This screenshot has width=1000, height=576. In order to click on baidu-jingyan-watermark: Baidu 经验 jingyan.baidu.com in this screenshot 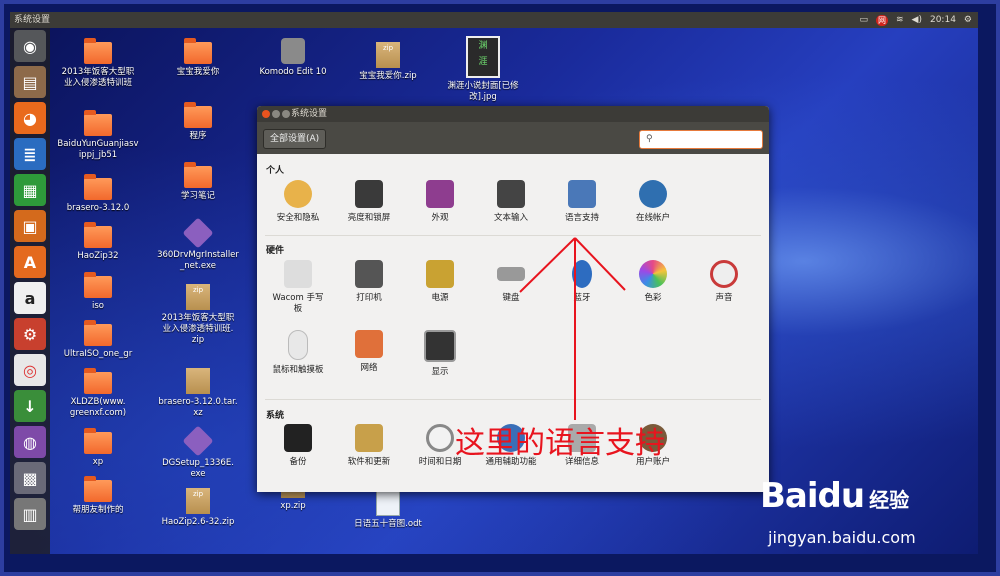, I will do `click(838, 511)`.